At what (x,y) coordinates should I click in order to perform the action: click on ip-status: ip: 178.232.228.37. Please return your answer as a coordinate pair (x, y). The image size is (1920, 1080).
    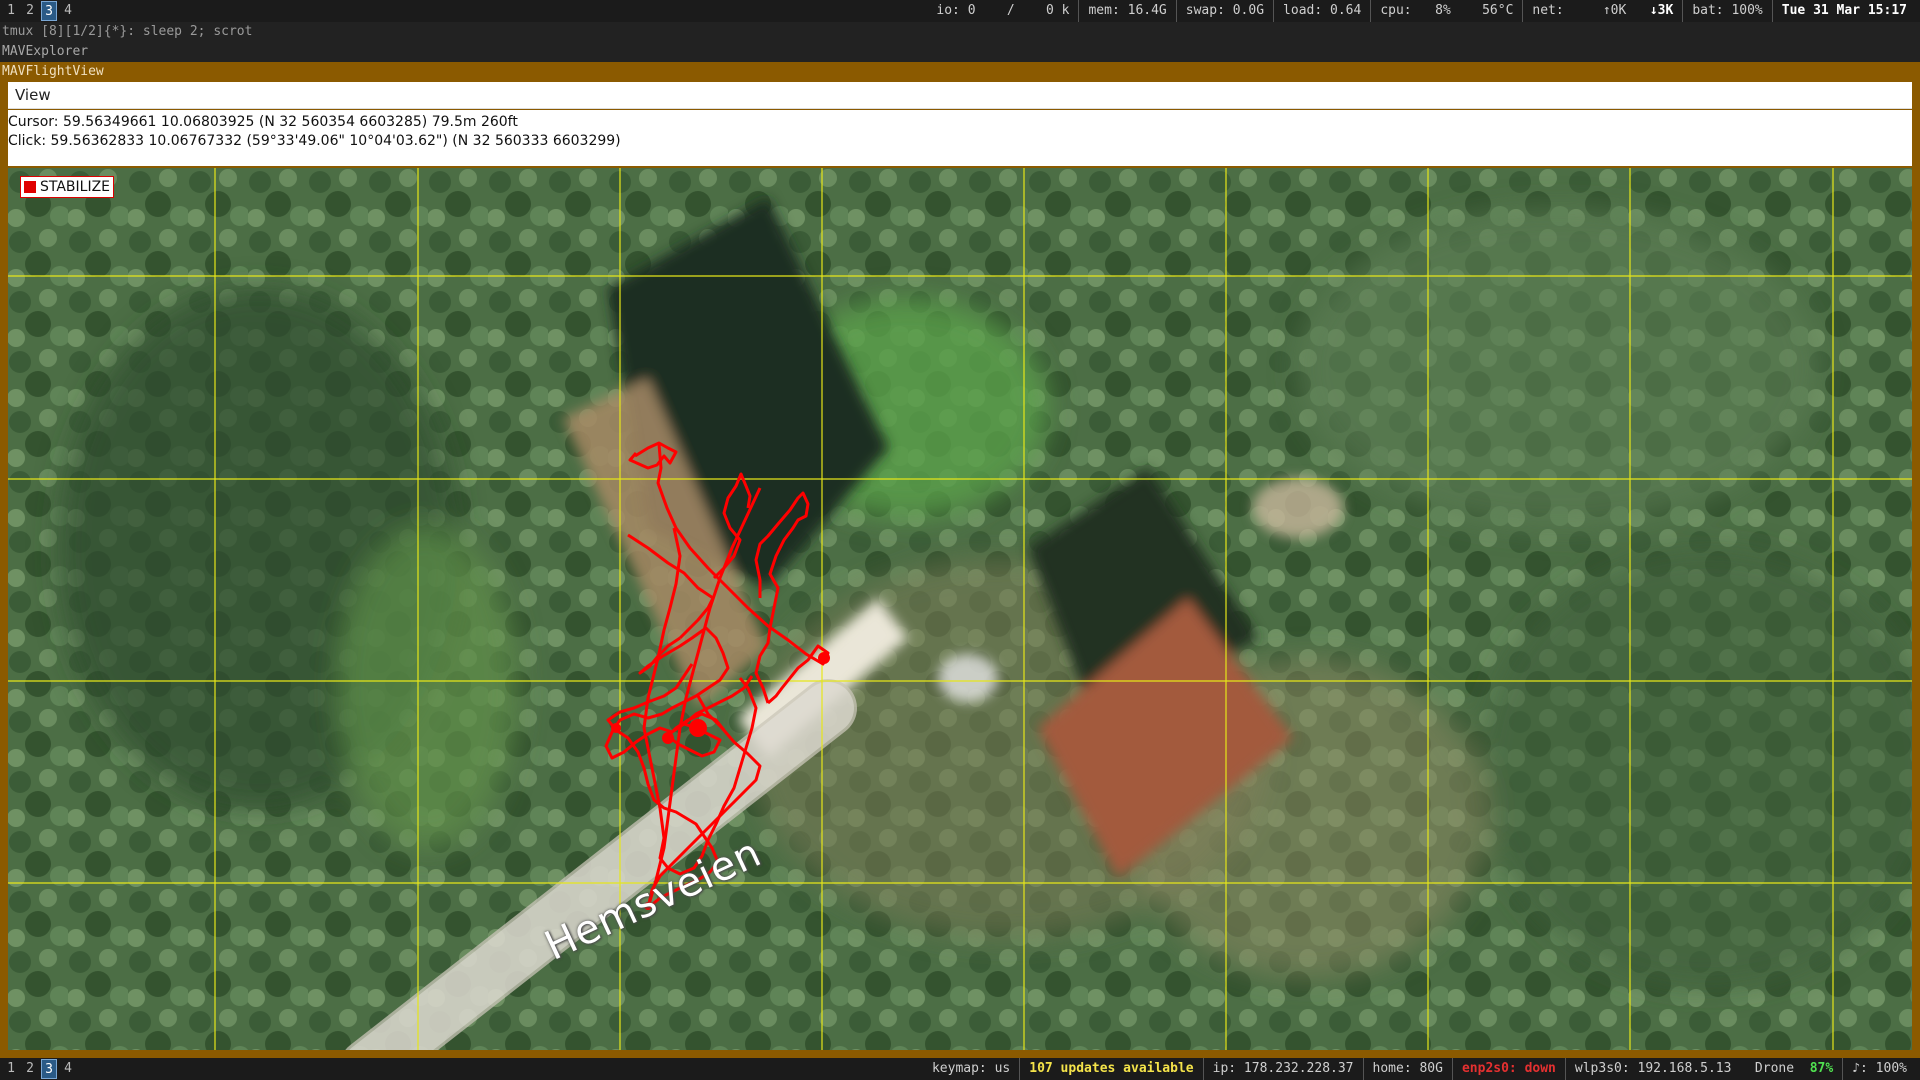
    Looking at the image, I should click on (1282, 1069).